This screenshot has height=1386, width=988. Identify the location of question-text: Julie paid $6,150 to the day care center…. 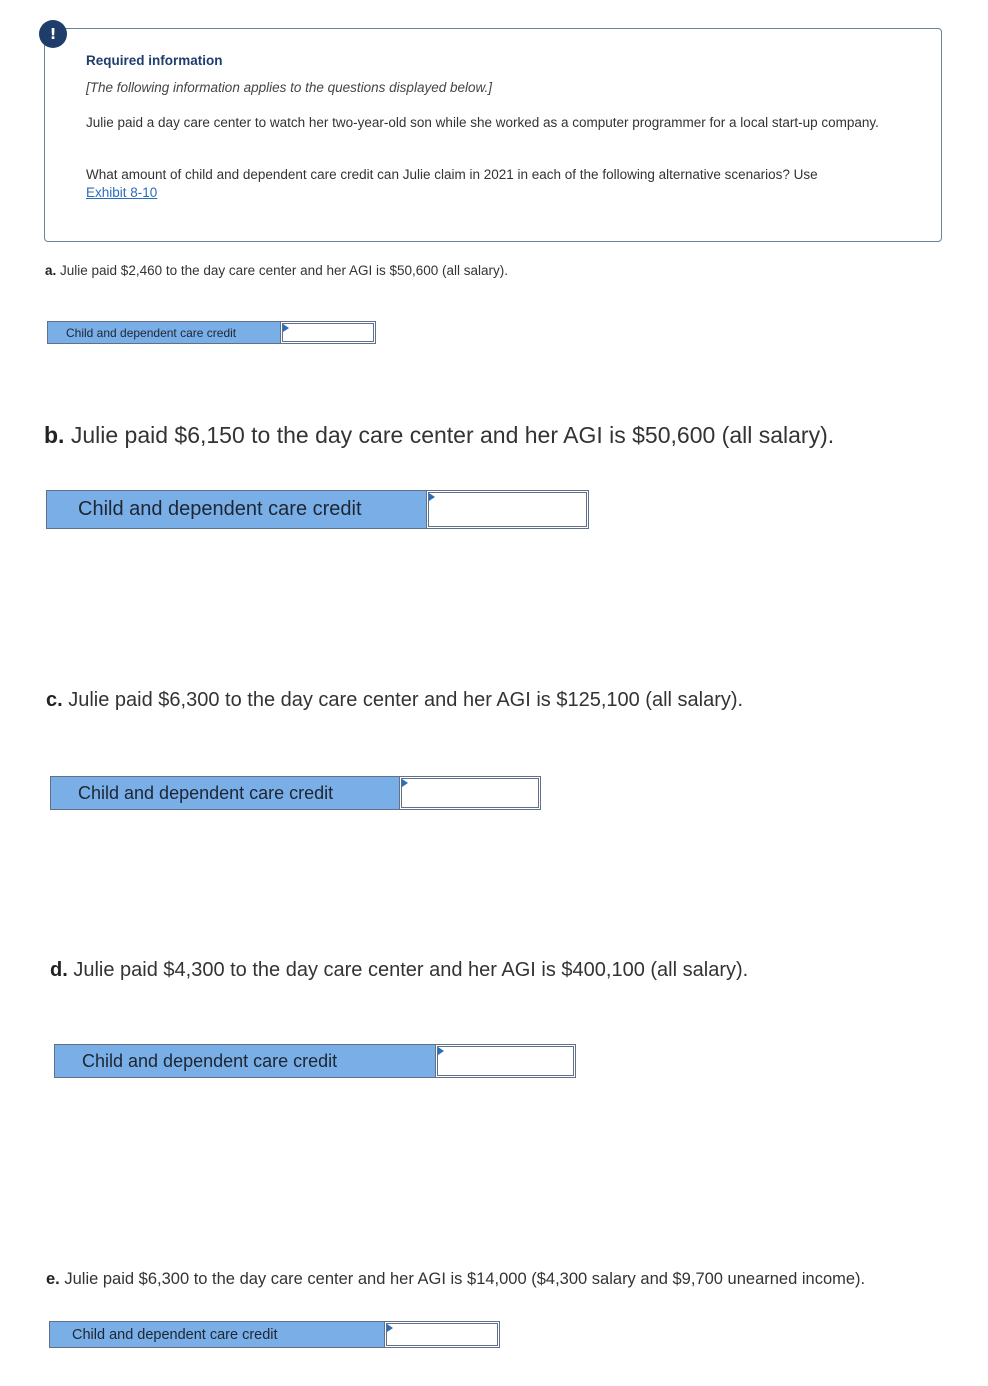
(449, 435).